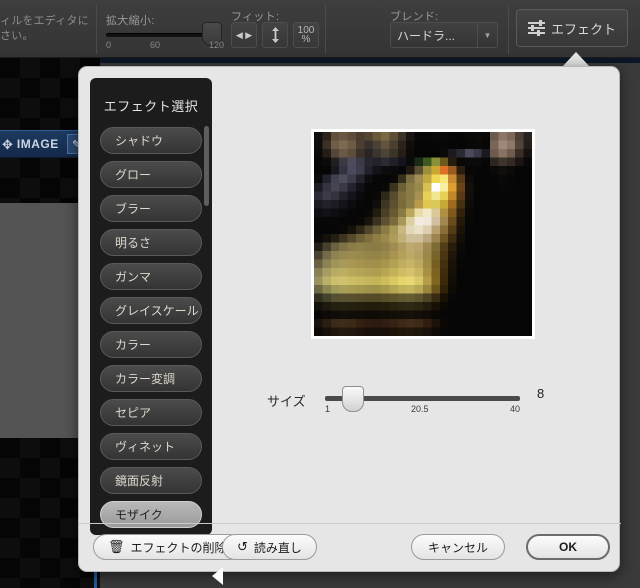 This screenshot has width=640, height=588. What do you see at coordinates (306, 39) in the screenshot?
I see `fit-percent-symbol: %` at bounding box center [306, 39].